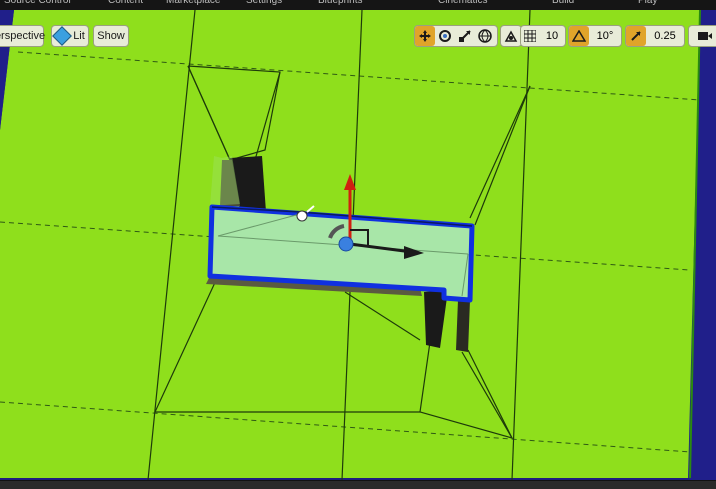  I want to click on scale-icon, so click(465, 36).